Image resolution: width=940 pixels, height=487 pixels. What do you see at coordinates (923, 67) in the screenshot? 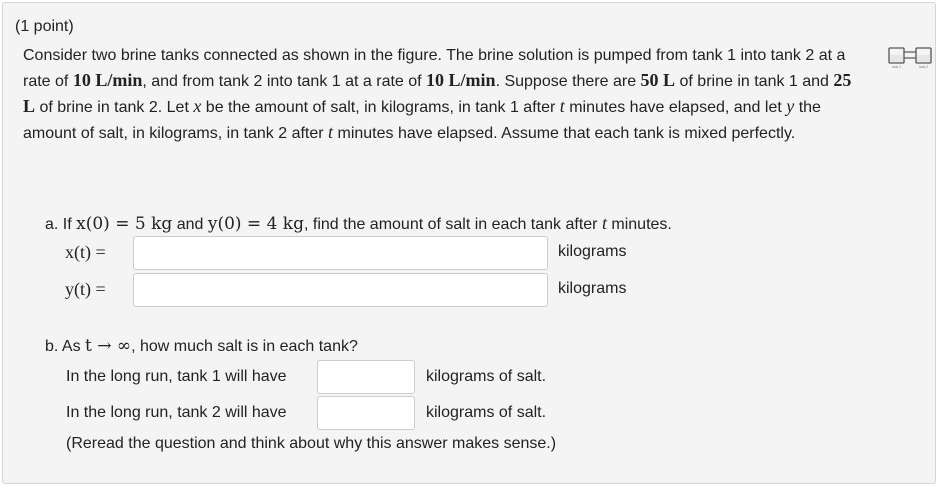
I see `tank-2-label: tank 2` at bounding box center [923, 67].